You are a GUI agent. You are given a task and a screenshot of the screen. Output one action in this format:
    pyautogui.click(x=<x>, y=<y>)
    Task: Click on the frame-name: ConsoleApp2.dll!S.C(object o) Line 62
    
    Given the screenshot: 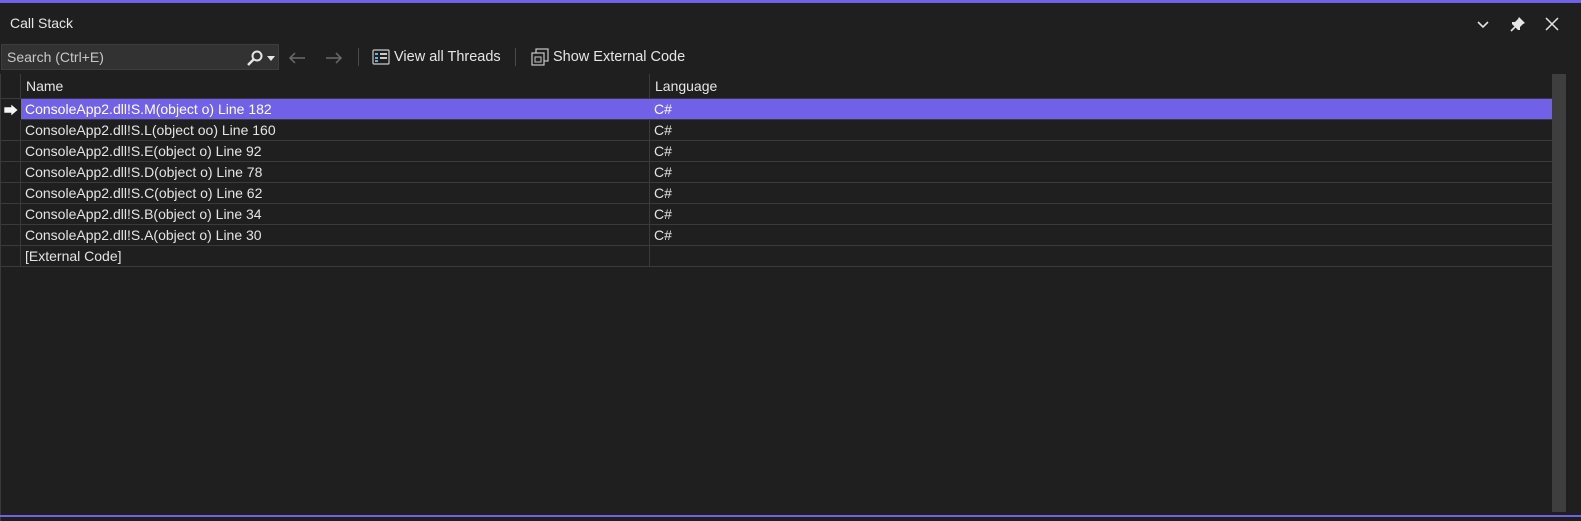 What is the action you would take?
    pyautogui.click(x=144, y=193)
    